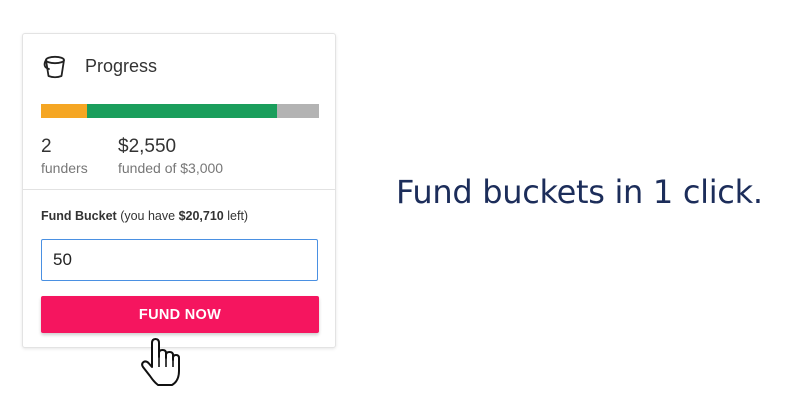 The height and width of the screenshot is (419, 790). What do you see at coordinates (148, 216) in the screenshot?
I see `fund-bucket-label-pre: (you have` at bounding box center [148, 216].